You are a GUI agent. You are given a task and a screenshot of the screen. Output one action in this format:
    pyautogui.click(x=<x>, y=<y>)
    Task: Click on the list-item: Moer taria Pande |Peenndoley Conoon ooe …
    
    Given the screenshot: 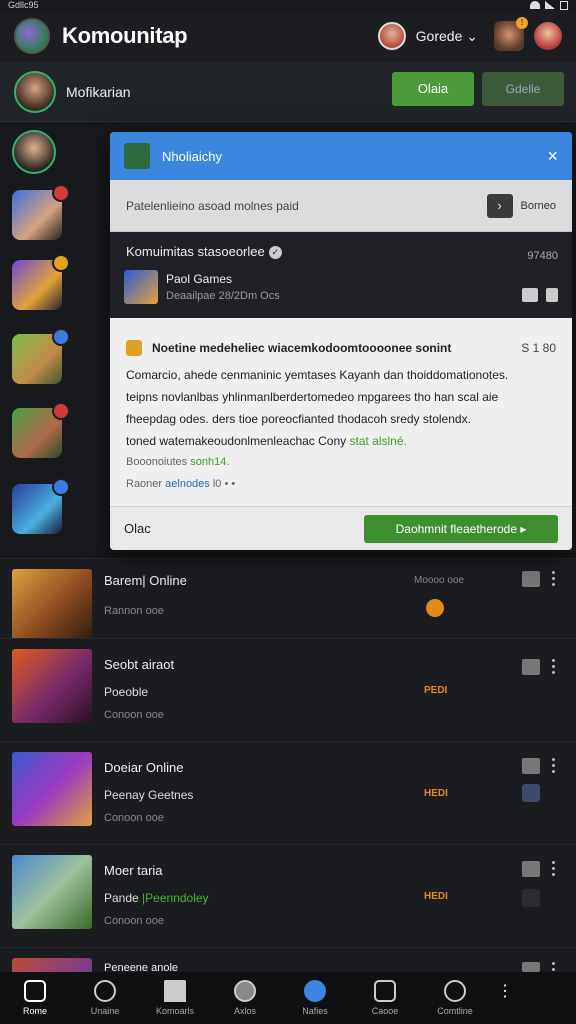 What is the action you would take?
    pyautogui.click(x=288, y=895)
    